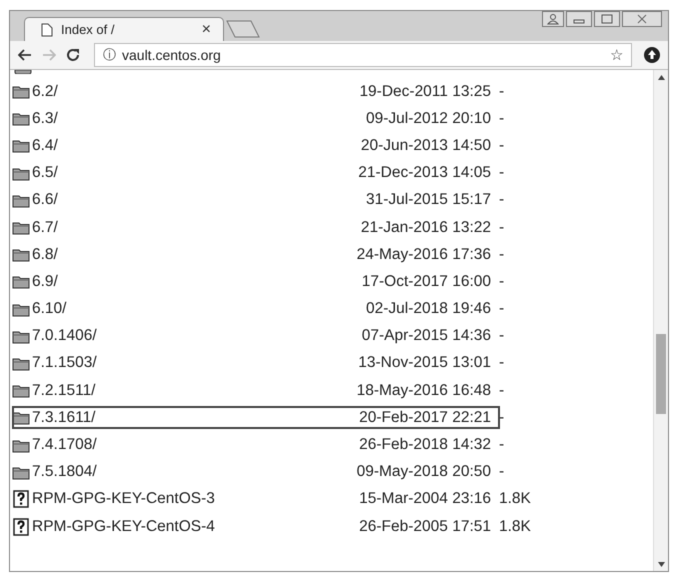 Image resolution: width=677 pixels, height=575 pixels. Describe the element at coordinates (179, 527) in the screenshot. I see `file-link: RPM-GPG-KEY-CentOS-4` at that location.